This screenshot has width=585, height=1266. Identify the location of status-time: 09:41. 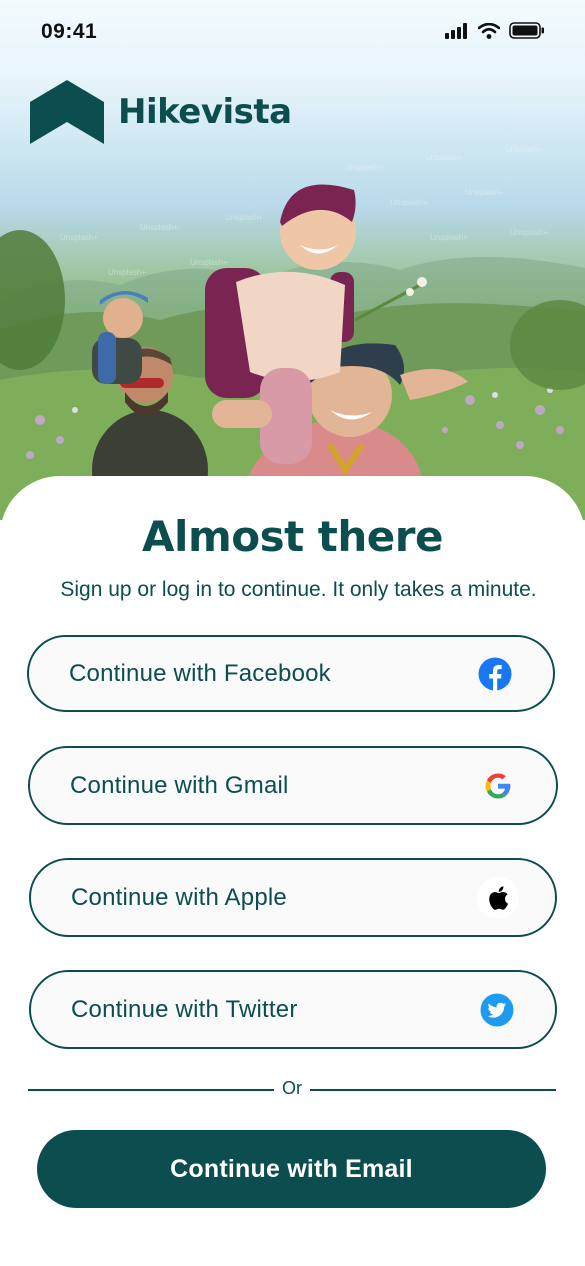
(69, 31).